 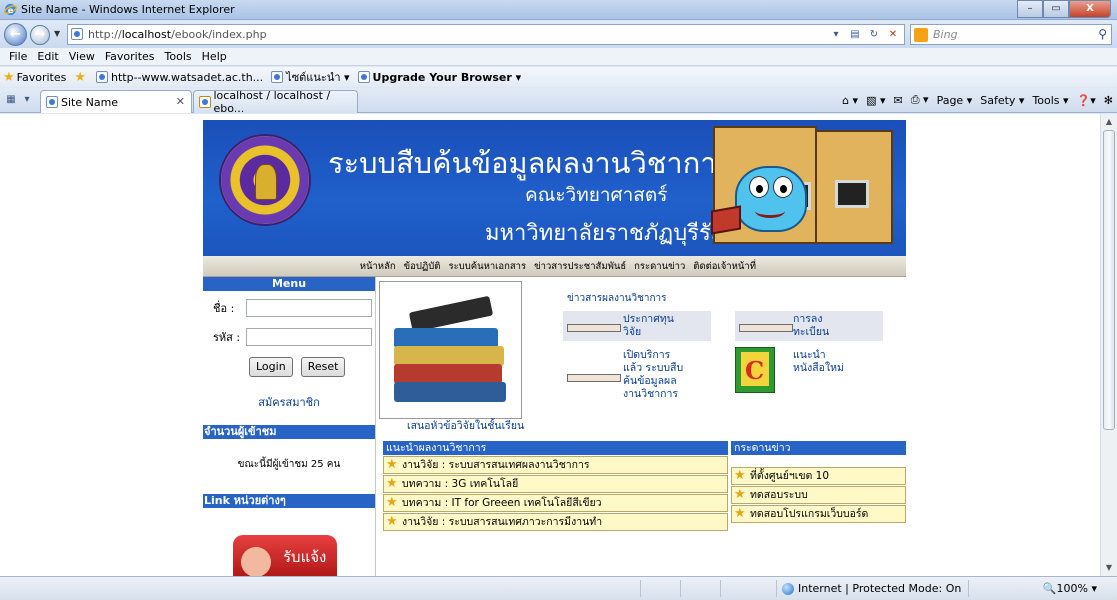 What do you see at coordinates (27, 100) in the screenshot?
I see `tab-list-icon: ▾` at bounding box center [27, 100].